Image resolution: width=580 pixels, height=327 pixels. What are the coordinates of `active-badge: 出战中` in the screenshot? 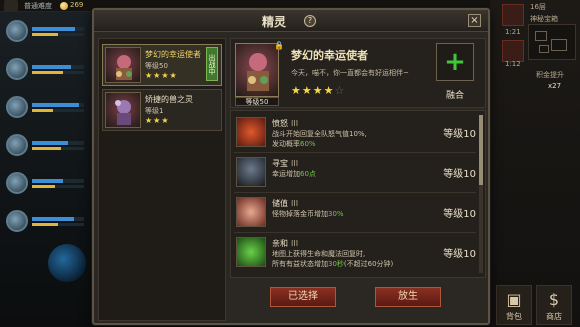 It's located at (212, 64).